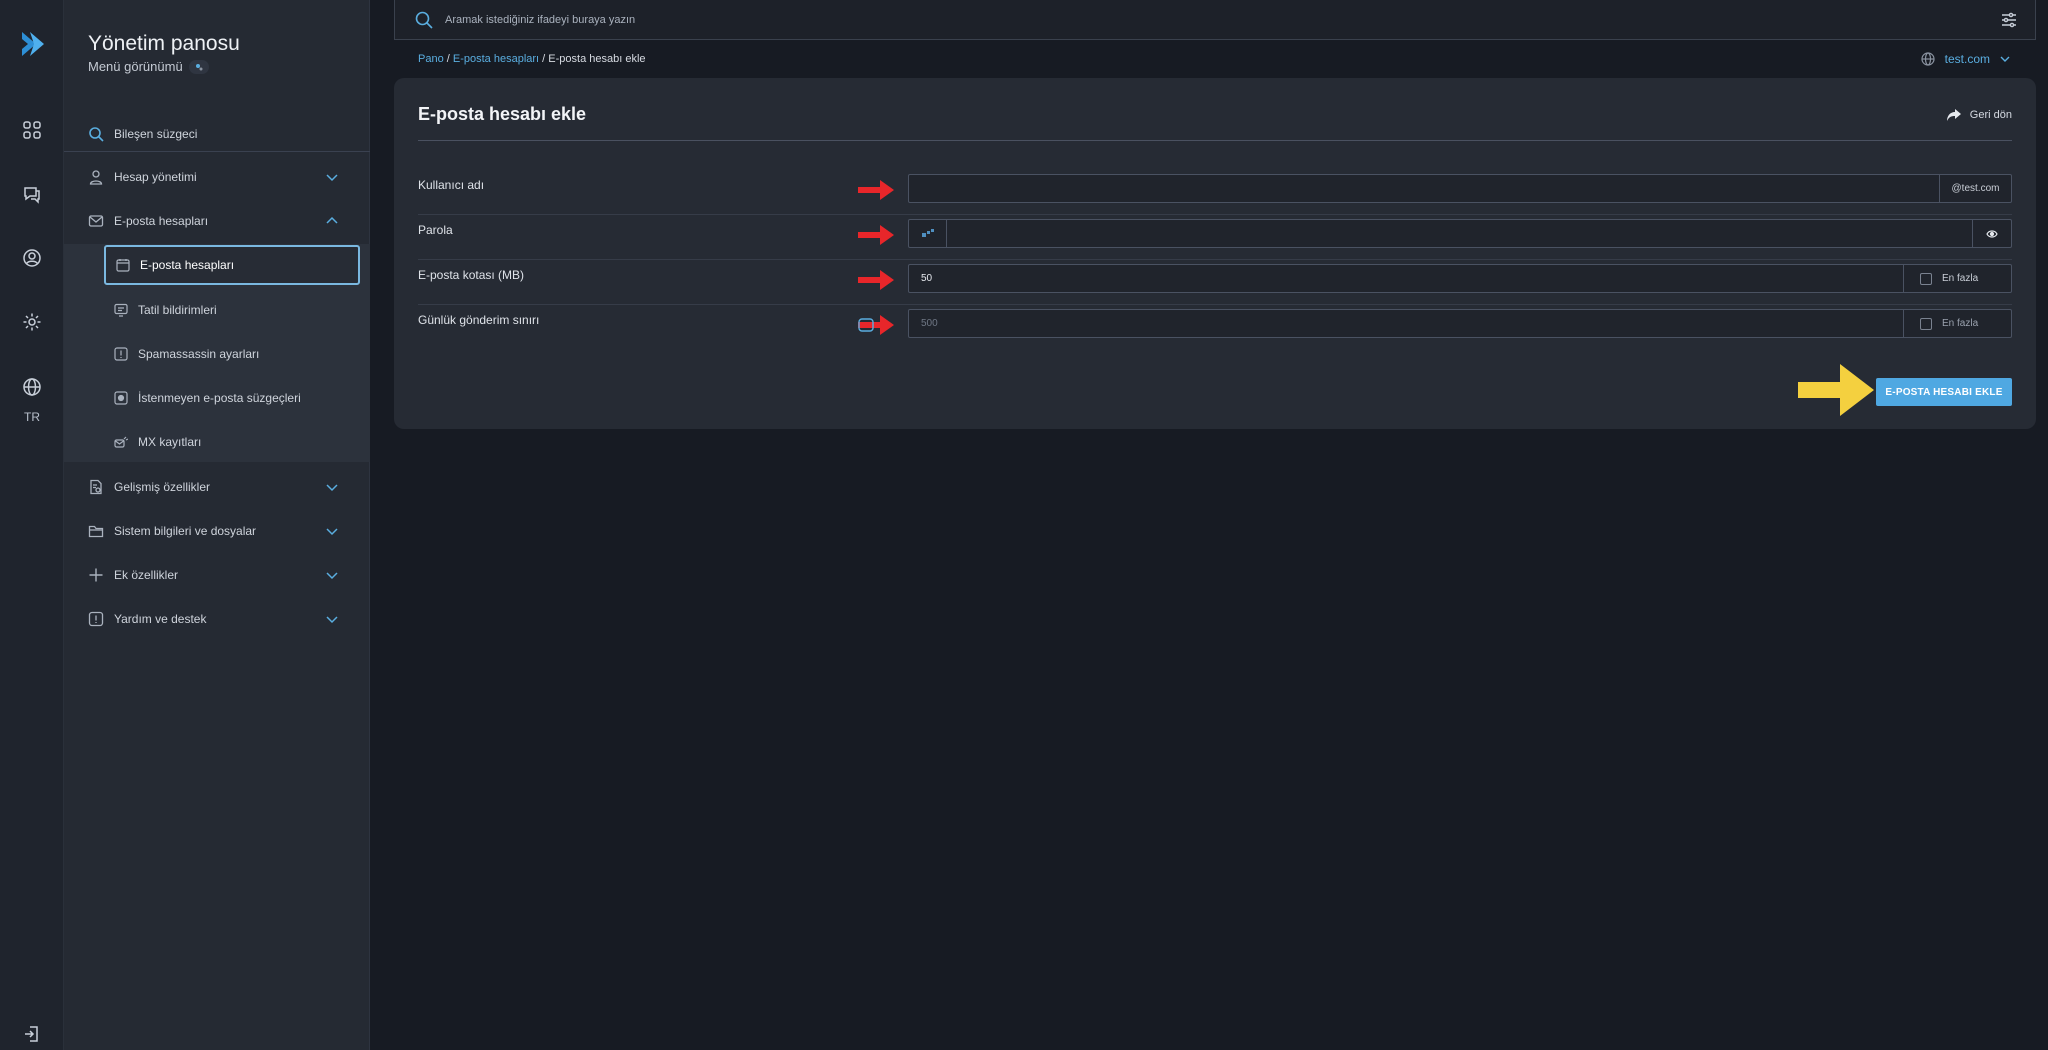 The image size is (2048, 1050). I want to click on icon-rail: TR, so click(32, 525).